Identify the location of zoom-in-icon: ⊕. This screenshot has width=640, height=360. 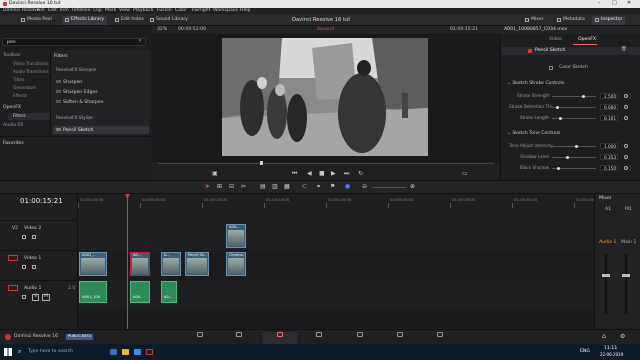
(412, 187).